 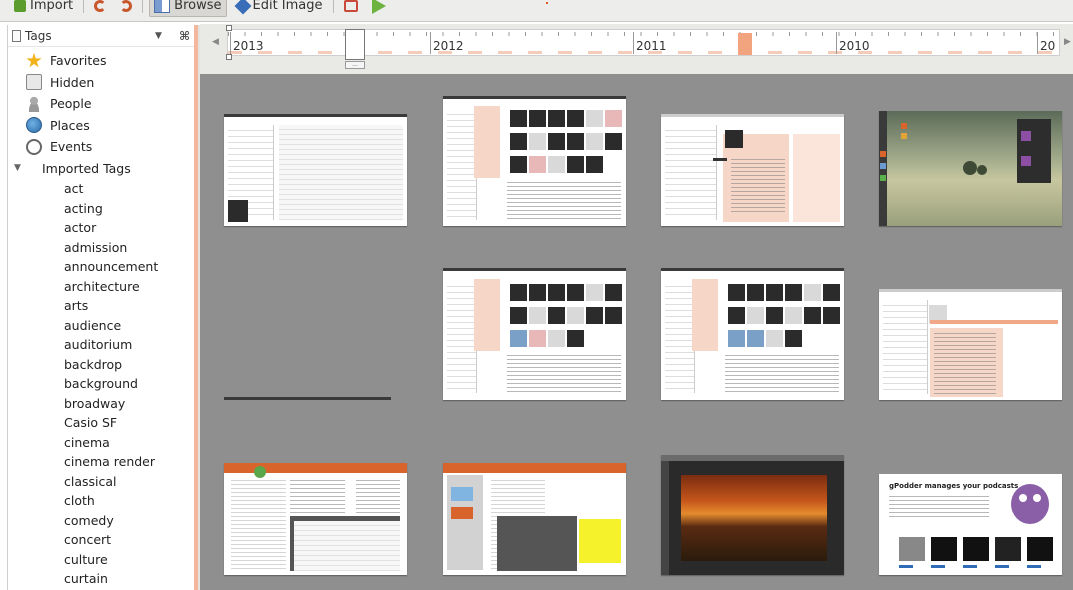 What do you see at coordinates (101, 560) in the screenshot?
I see `tag-item: culture` at bounding box center [101, 560].